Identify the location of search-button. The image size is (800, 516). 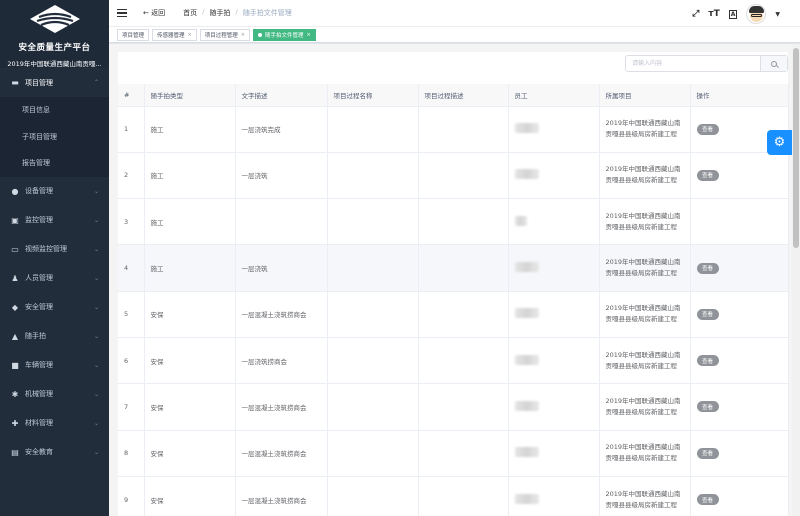
(773, 63).